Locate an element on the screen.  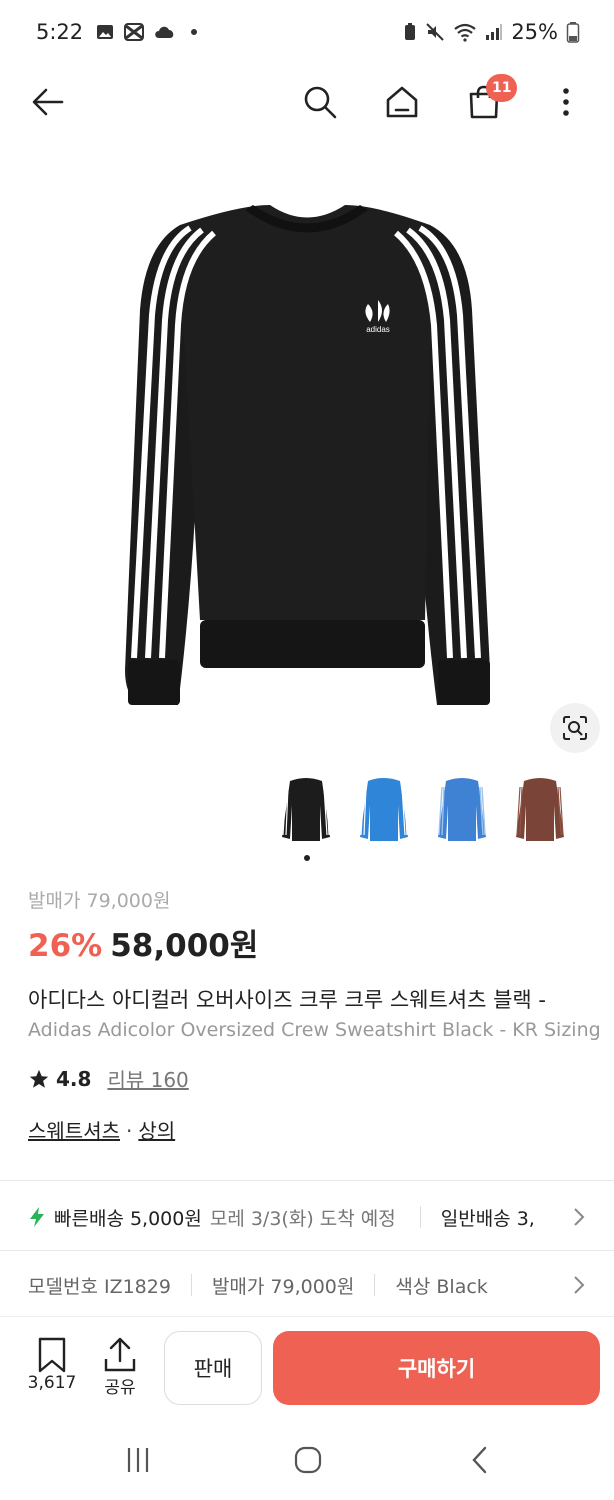
home-circle-icon is located at coordinates (308, 1460).